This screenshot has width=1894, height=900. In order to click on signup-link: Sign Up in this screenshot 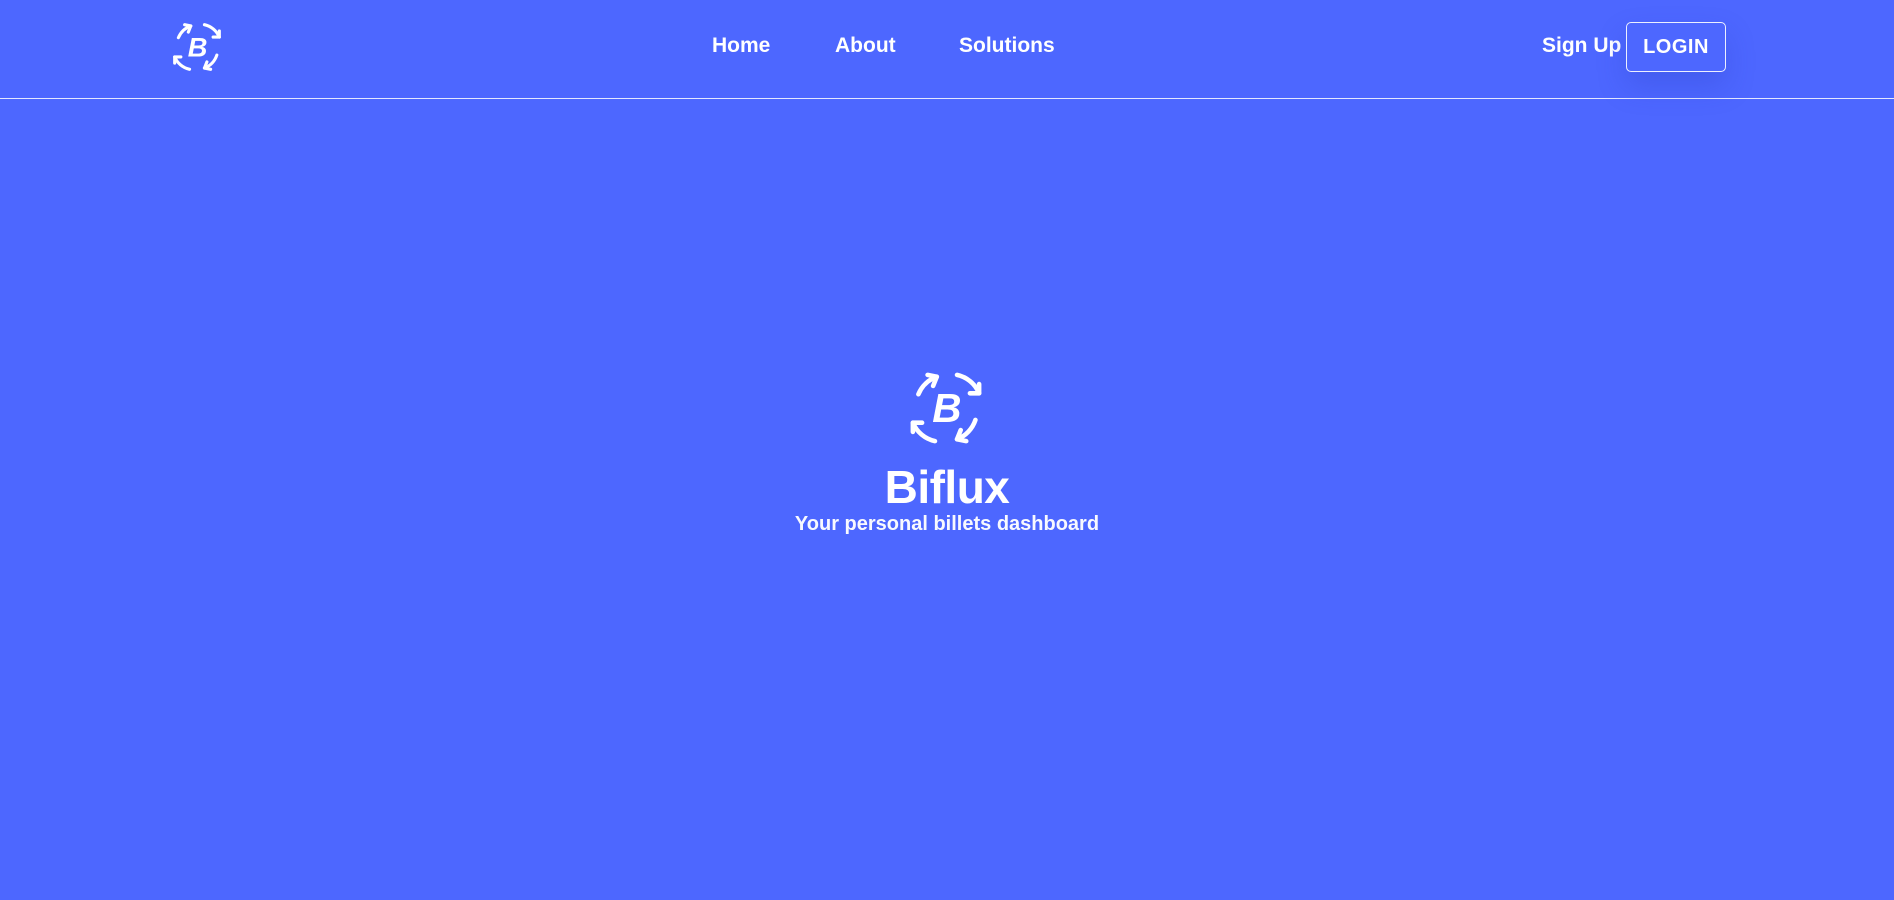, I will do `click(1581, 46)`.